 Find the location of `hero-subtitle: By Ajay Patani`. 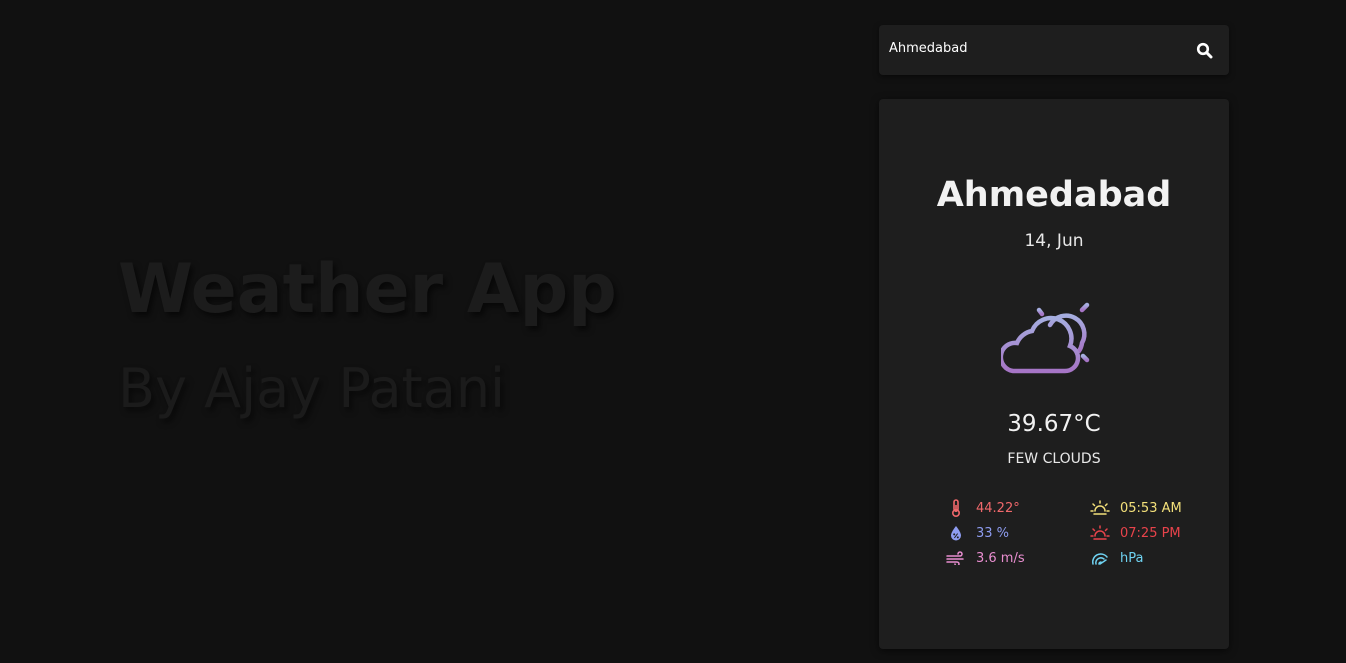

hero-subtitle: By Ajay Patani is located at coordinates (312, 388).